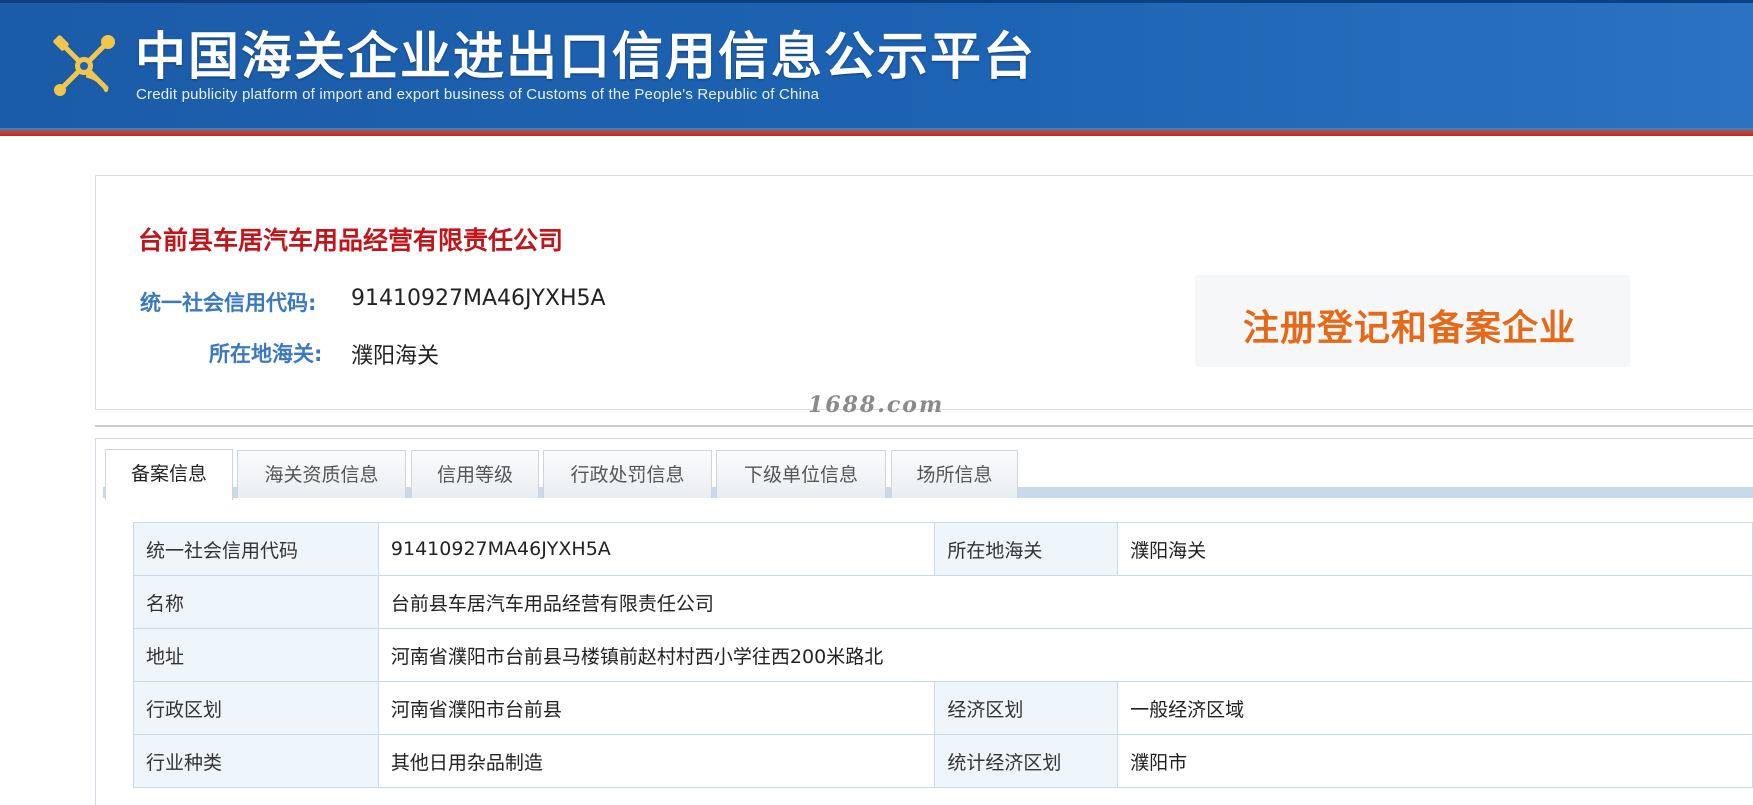 This screenshot has height=805, width=1753. What do you see at coordinates (169, 474) in the screenshot?
I see `tab-filing-info: 备案信息` at bounding box center [169, 474].